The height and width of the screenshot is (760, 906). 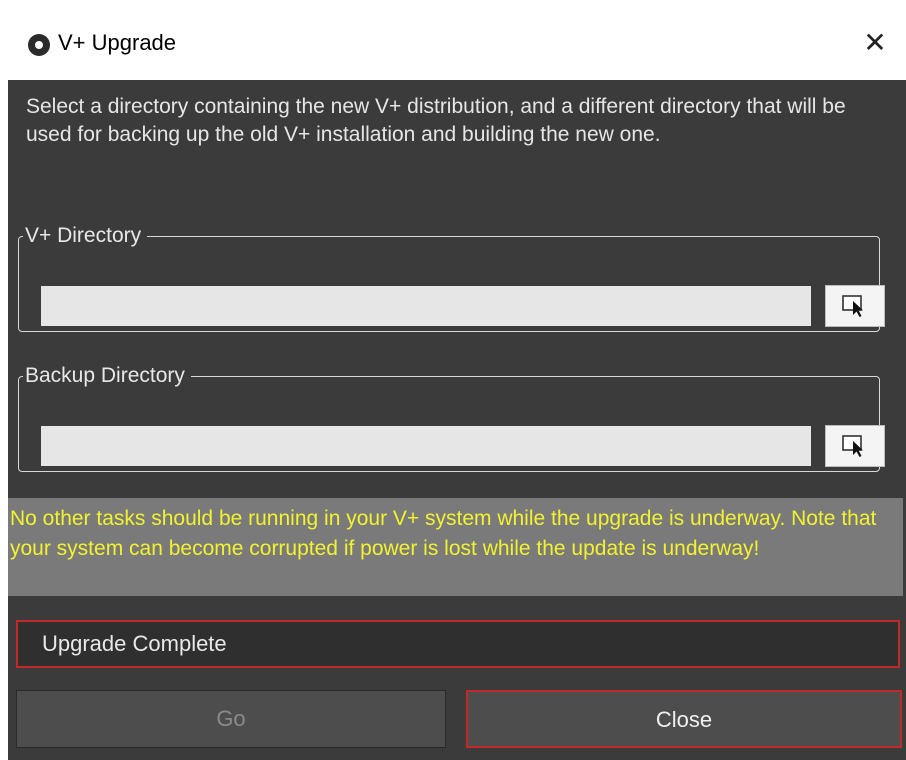 What do you see at coordinates (105, 375) in the screenshot?
I see `backup-directory-label: Backup Directory` at bounding box center [105, 375].